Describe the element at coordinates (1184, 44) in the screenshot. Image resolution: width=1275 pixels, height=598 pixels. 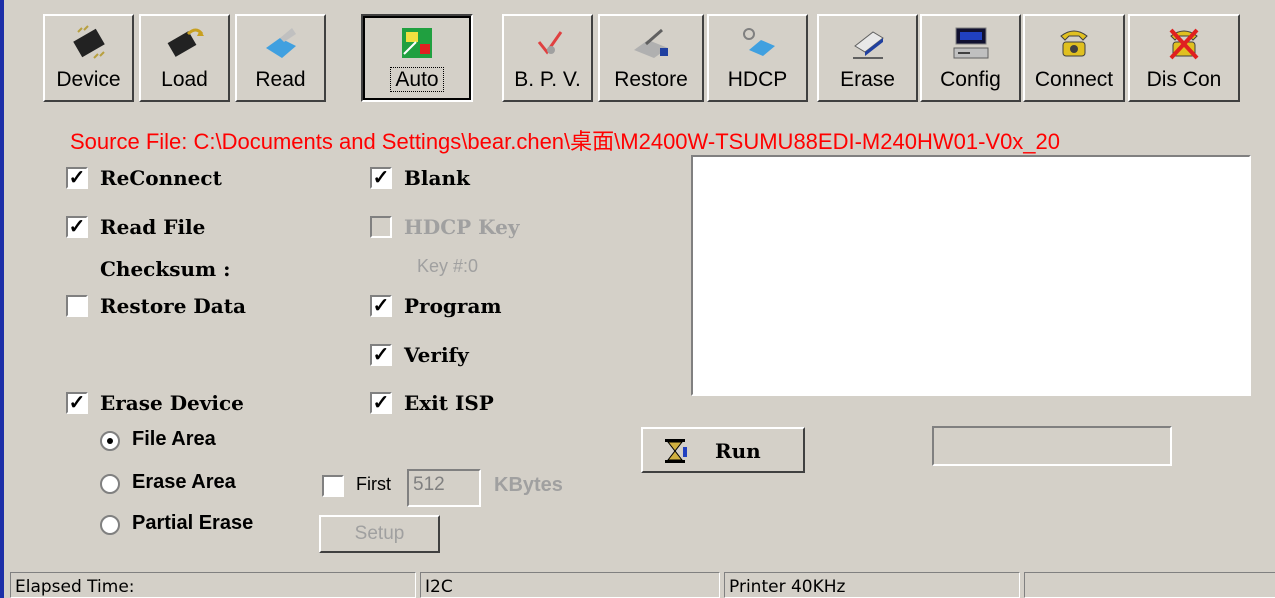
I see `disconnect-phone-icon` at that location.